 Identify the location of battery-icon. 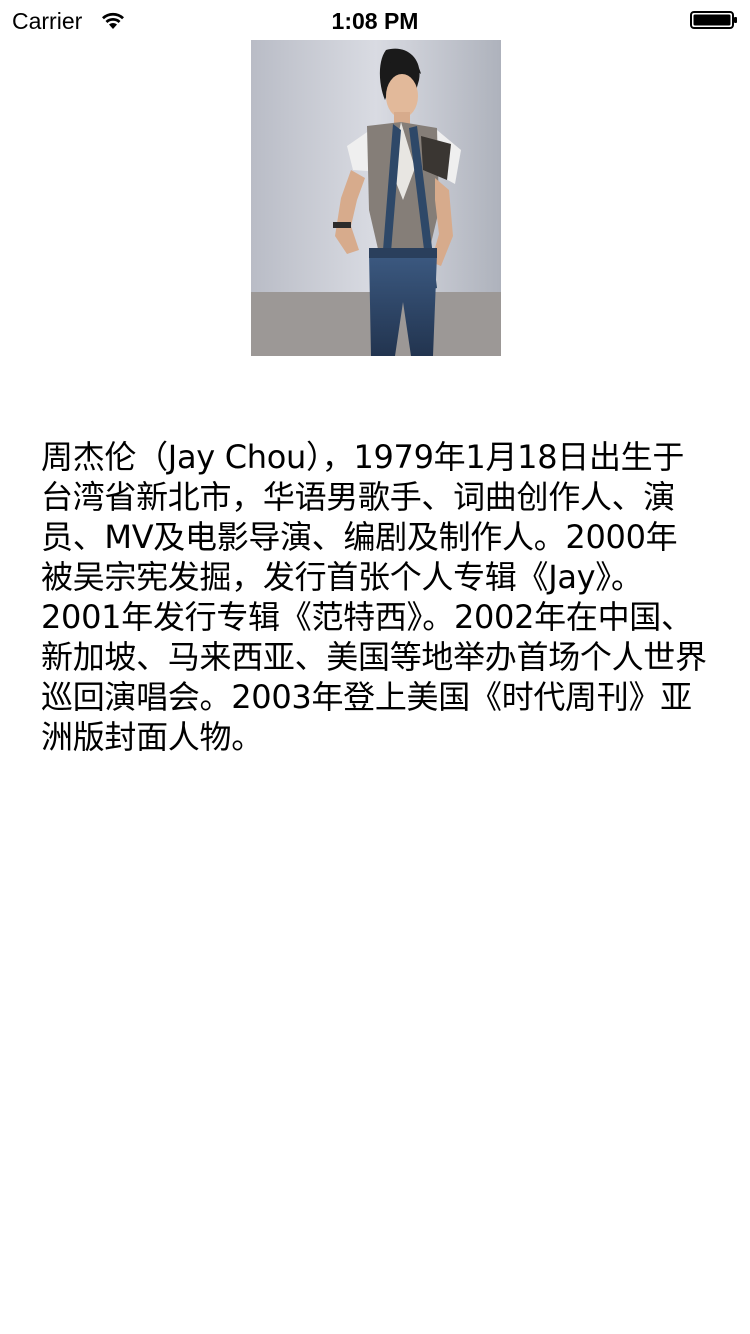
(714, 20).